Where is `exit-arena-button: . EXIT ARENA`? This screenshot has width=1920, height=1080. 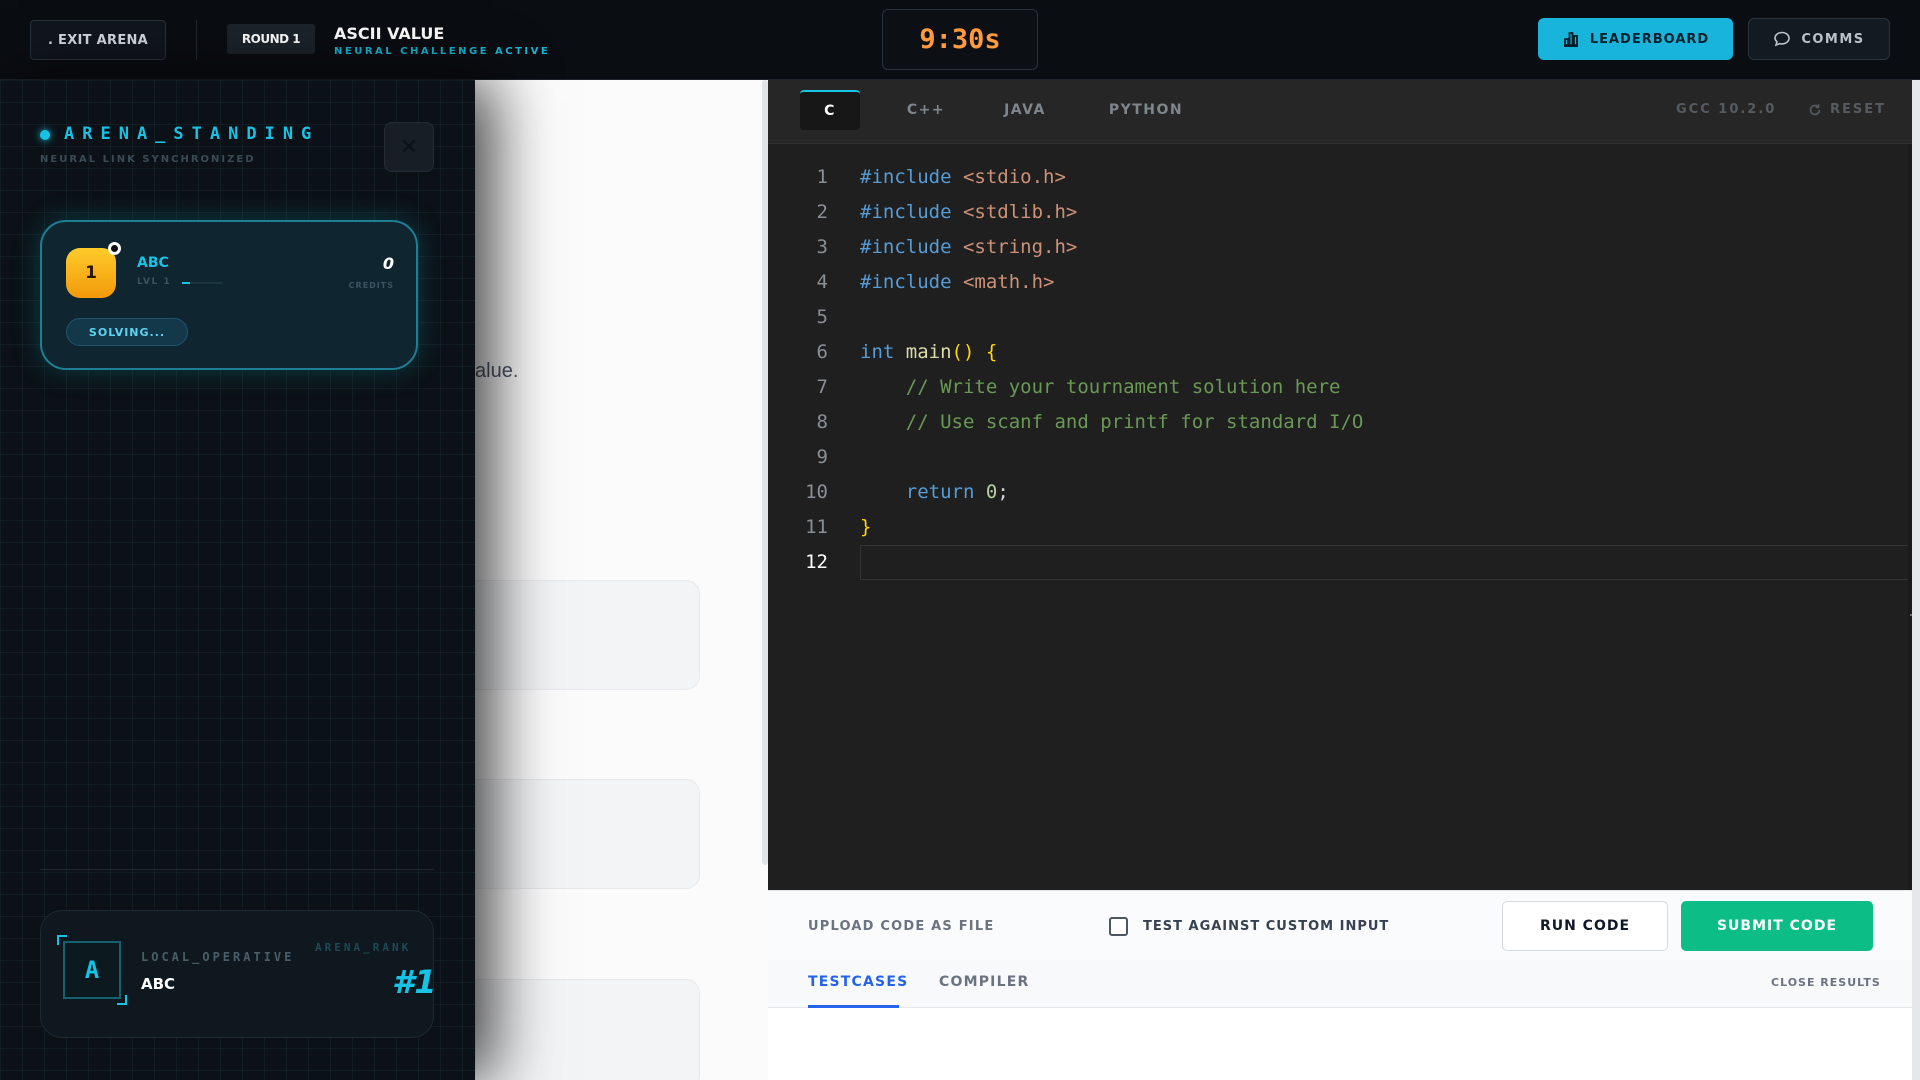
exit-arena-button: . EXIT ARENA is located at coordinates (98, 40).